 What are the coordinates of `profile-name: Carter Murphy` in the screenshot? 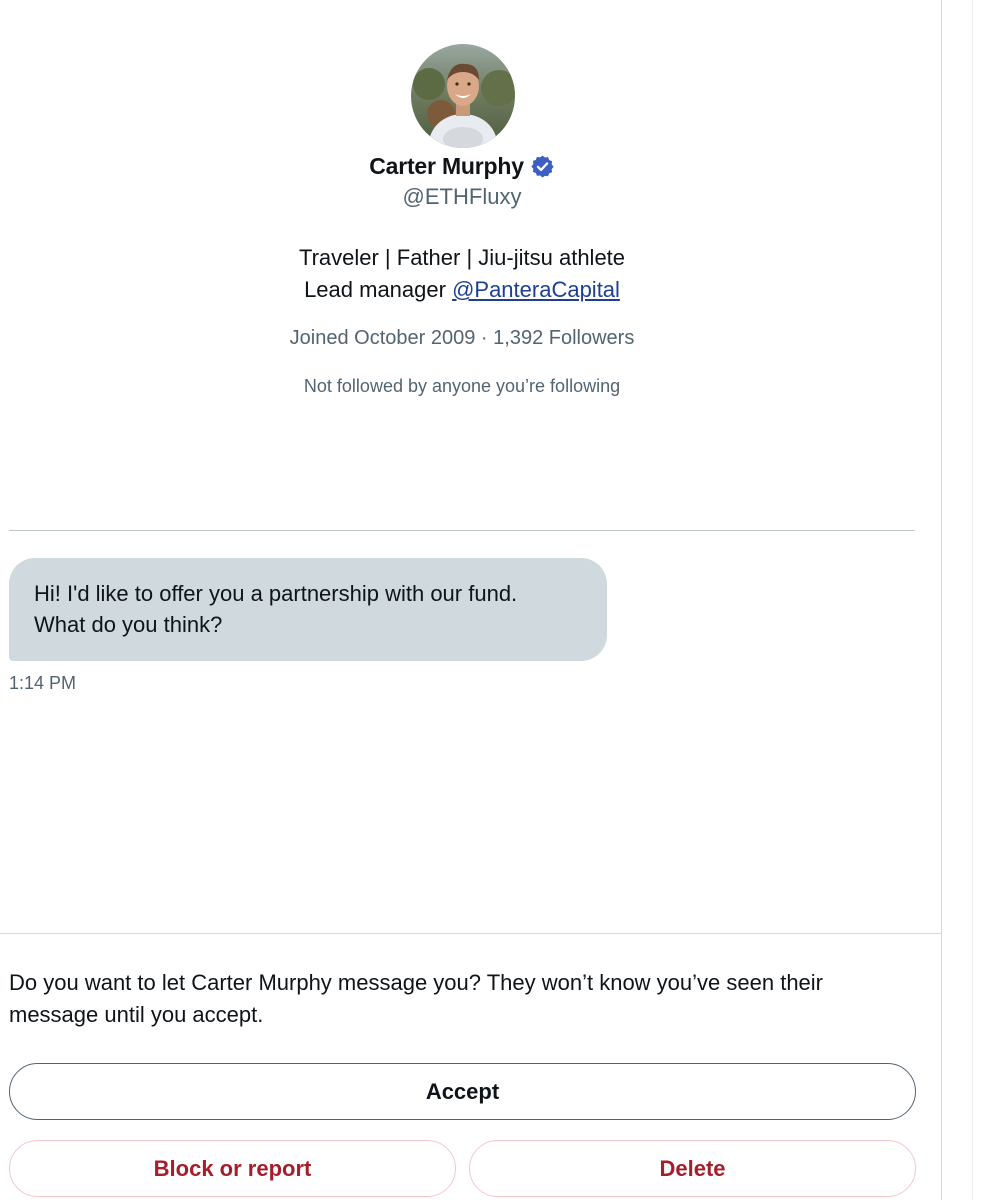 It's located at (446, 166).